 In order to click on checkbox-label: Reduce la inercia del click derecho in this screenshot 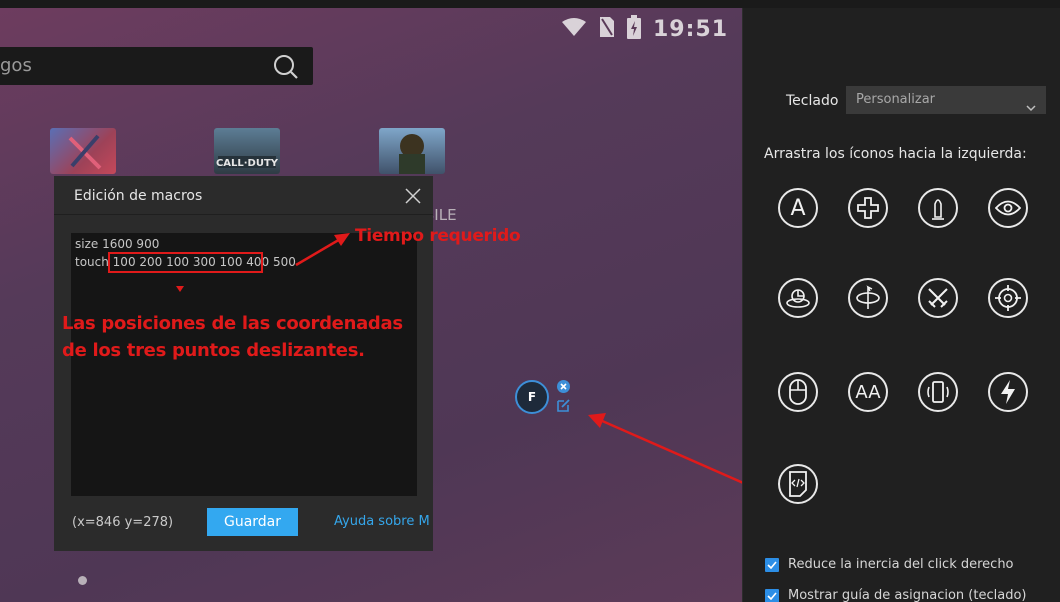, I will do `click(901, 564)`.